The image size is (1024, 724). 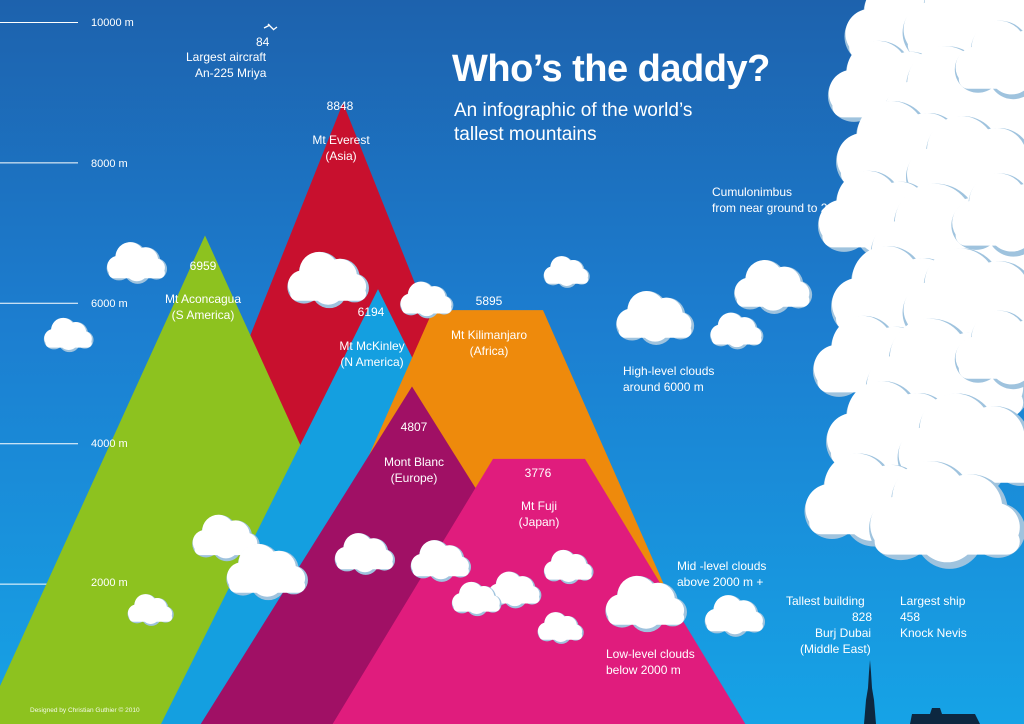 What do you see at coordinates (231, 73) in the screenshot?
I see `aircraft-name: An-225 Mriya` at bounding box center [231, 73].